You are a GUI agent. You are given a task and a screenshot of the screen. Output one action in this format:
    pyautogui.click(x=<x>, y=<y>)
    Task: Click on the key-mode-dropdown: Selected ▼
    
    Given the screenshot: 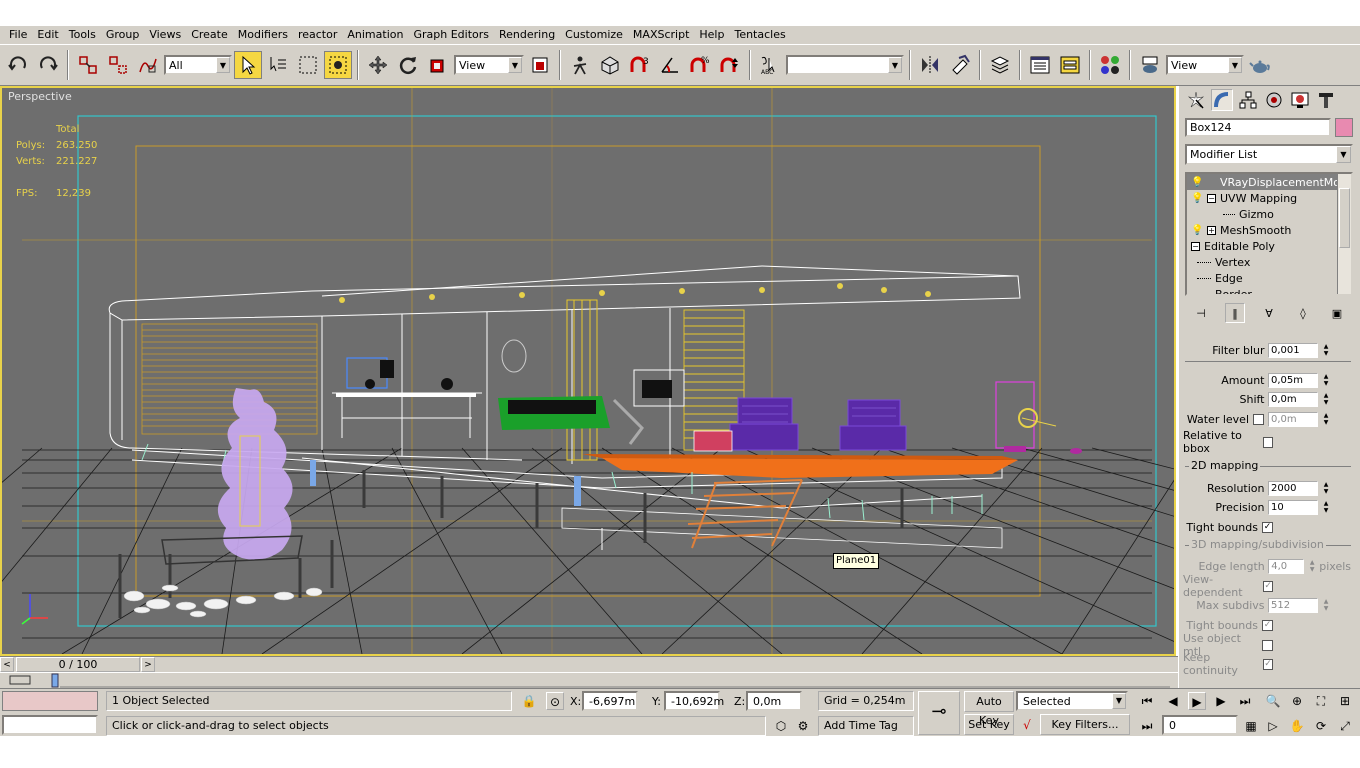 What is the action you would take?
    pyautogui.click(x=1072, y=701)
    